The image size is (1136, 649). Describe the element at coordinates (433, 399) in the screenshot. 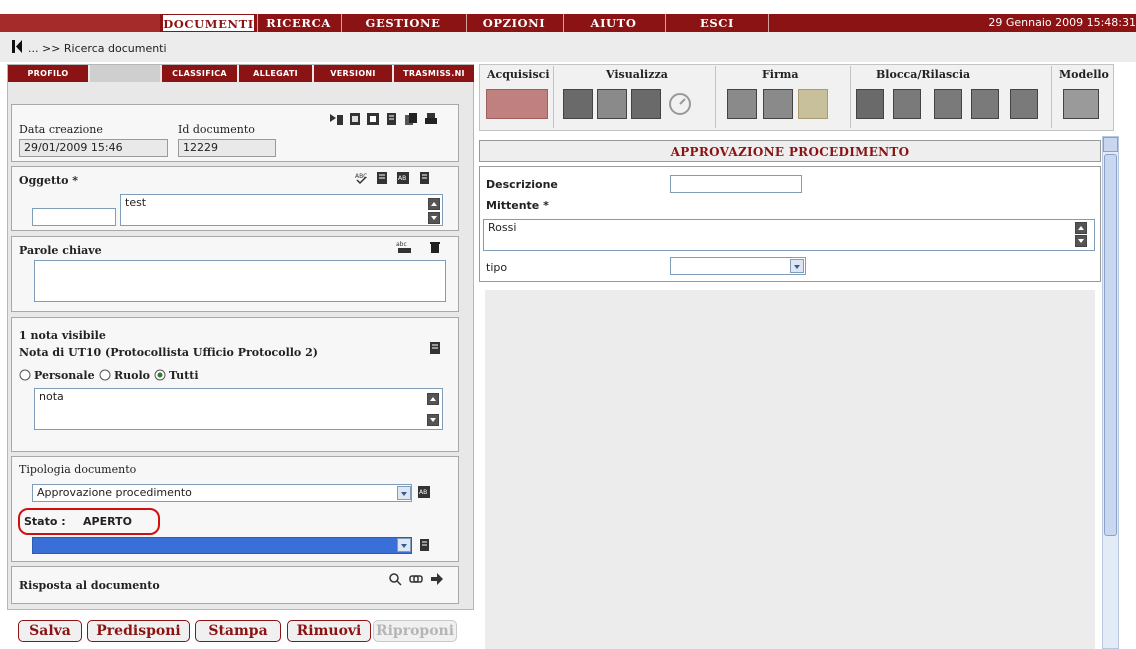

I see `note-scroll-up` at that location.